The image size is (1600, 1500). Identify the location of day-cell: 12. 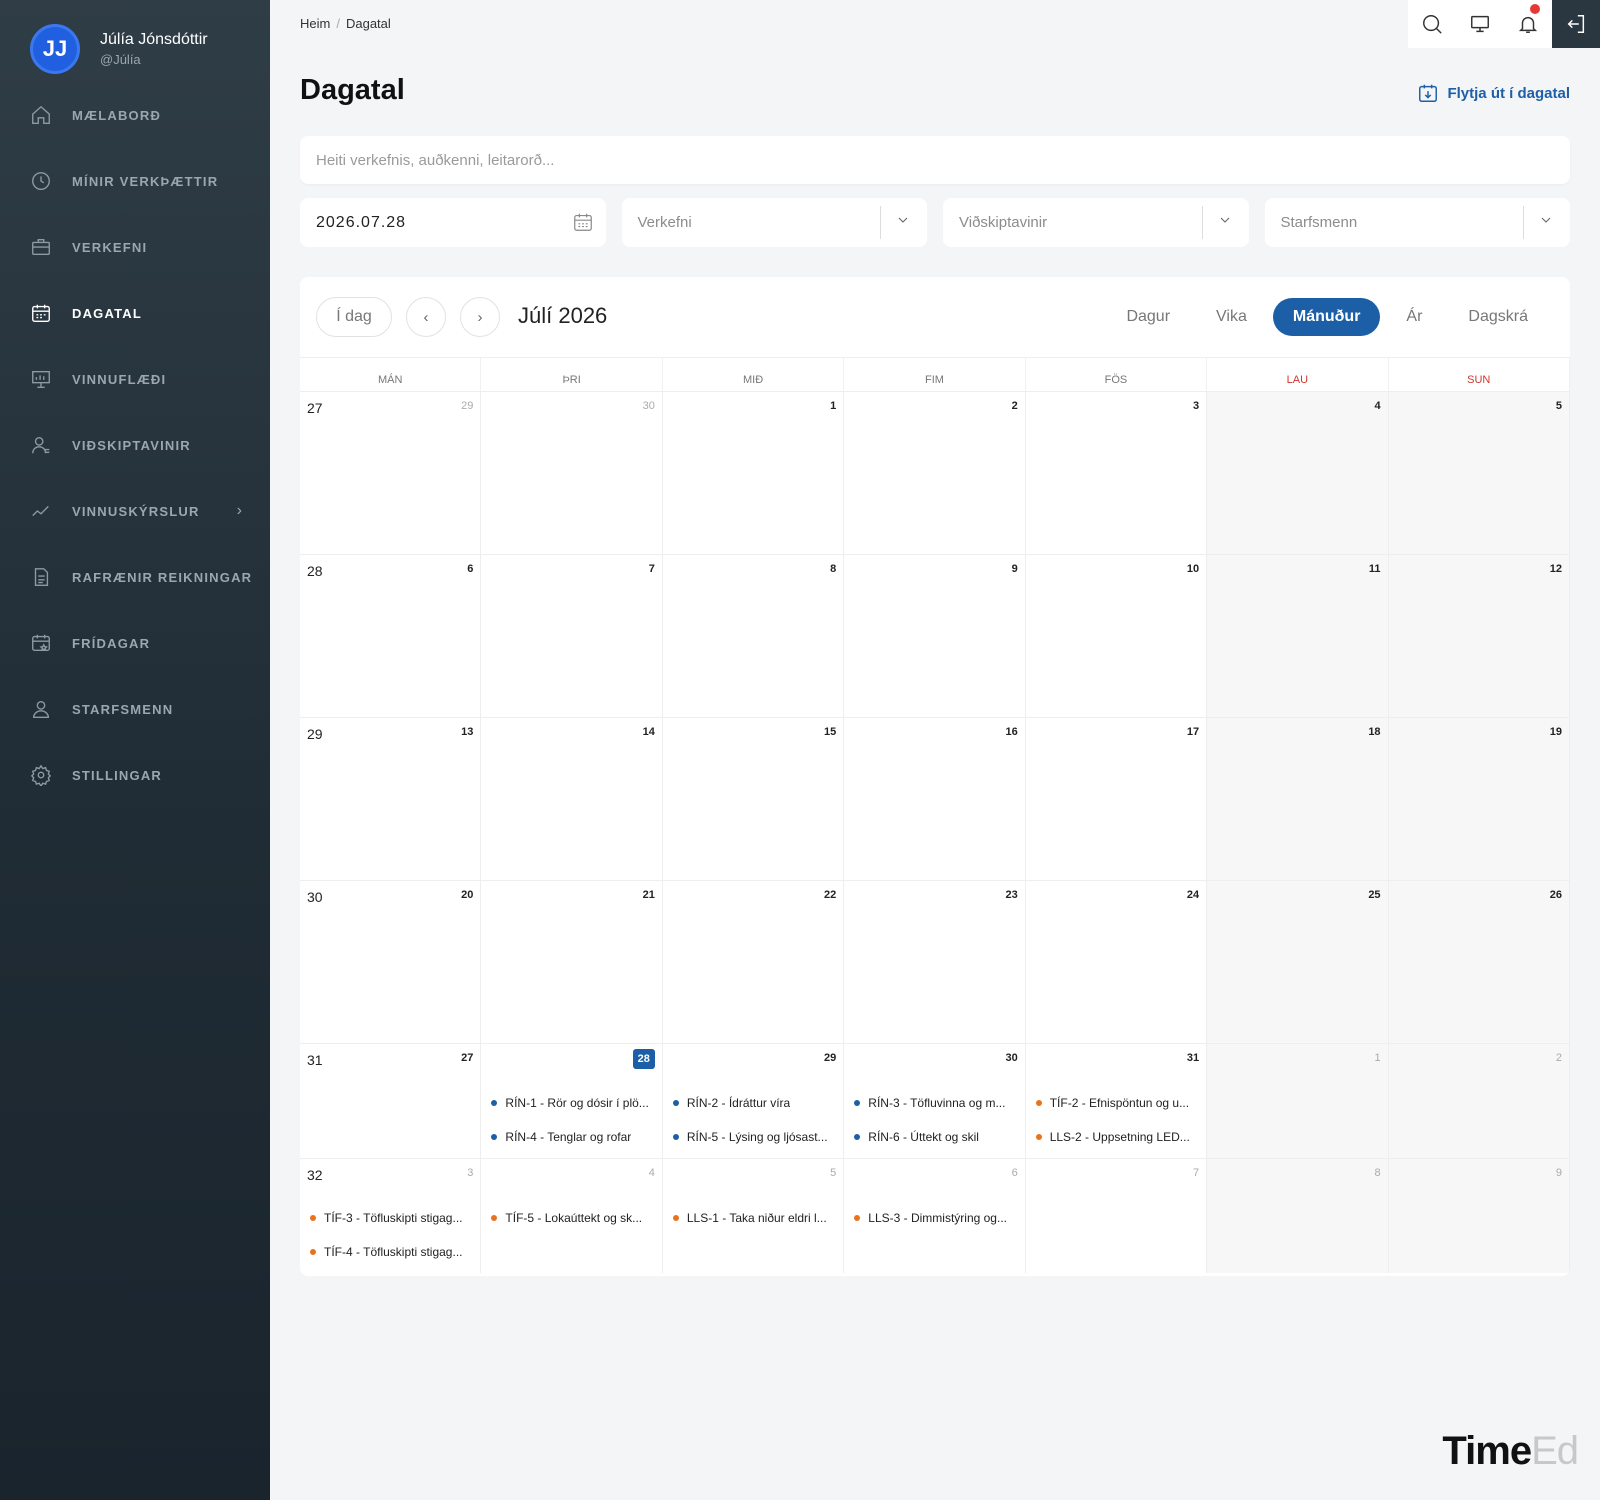
(1479, 635).